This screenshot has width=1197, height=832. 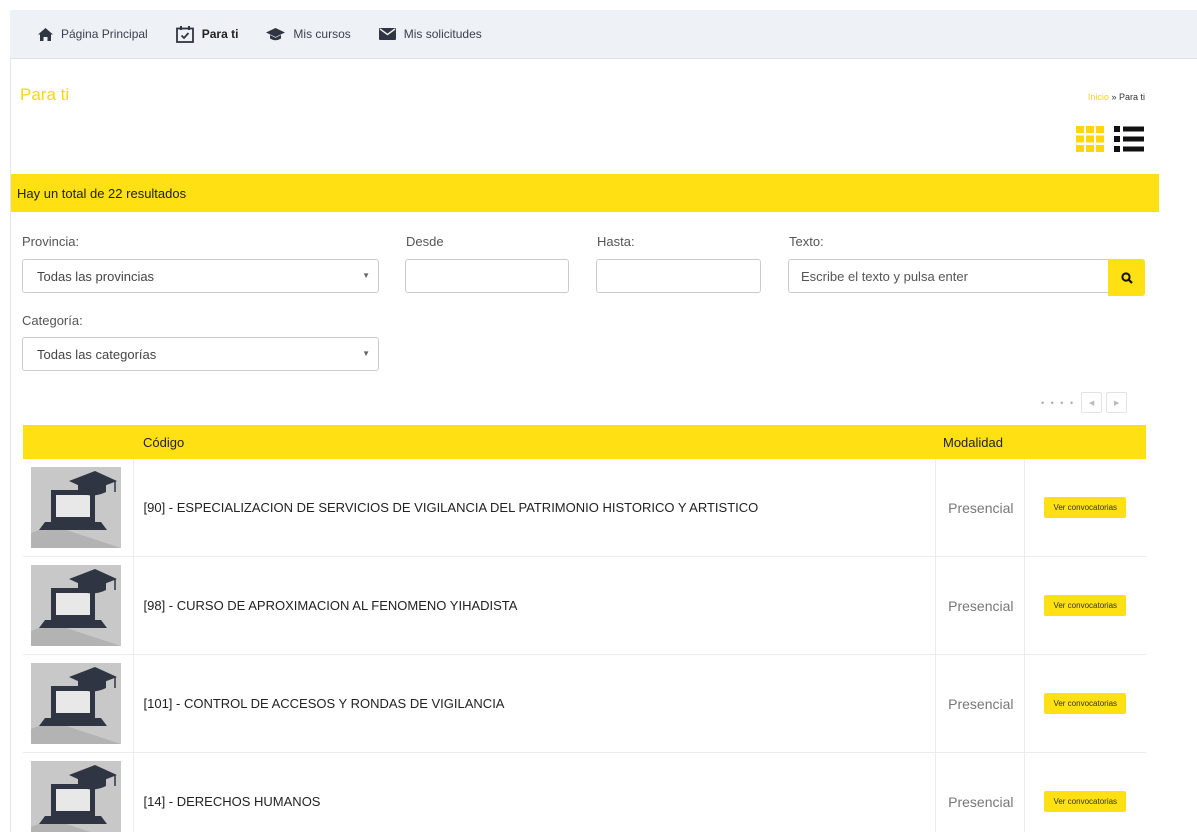 I want to click on categoria-select: Todas las categorías ▼, so click(x=200, y=354).